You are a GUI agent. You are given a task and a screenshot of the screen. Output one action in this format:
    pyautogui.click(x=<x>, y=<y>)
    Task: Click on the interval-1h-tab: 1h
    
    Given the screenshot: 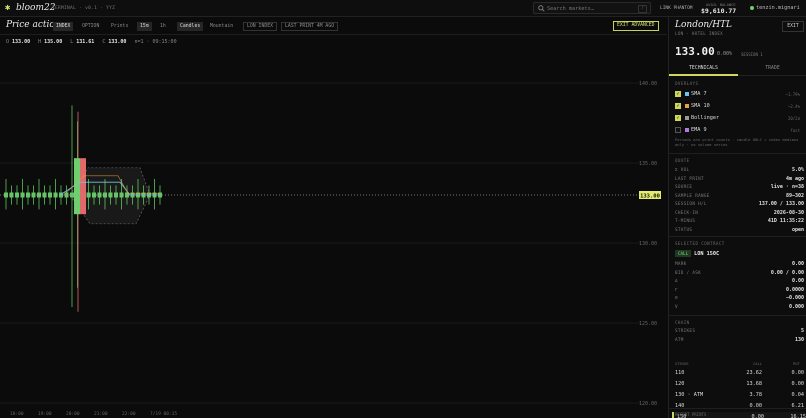 What is the action you would take?
    pyautogui.click(x=163, y=26)
    